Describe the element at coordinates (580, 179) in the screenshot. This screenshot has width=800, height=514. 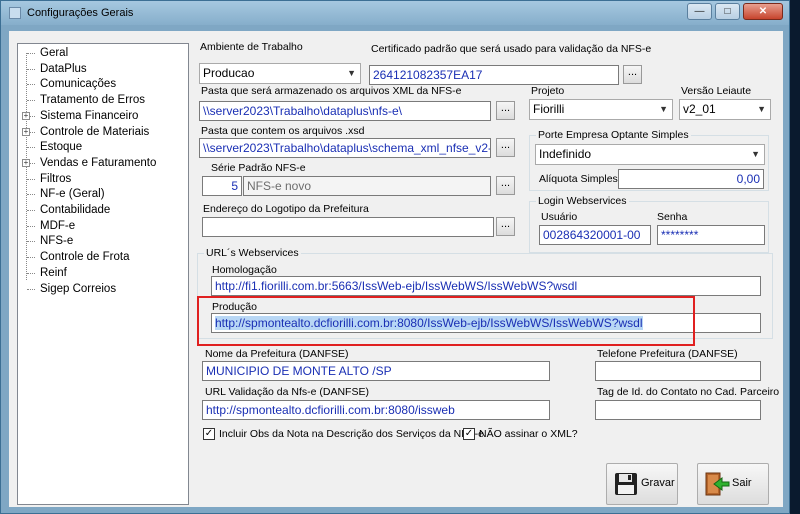
I see `aliquota-label: Alíquota Simples:` at that location.